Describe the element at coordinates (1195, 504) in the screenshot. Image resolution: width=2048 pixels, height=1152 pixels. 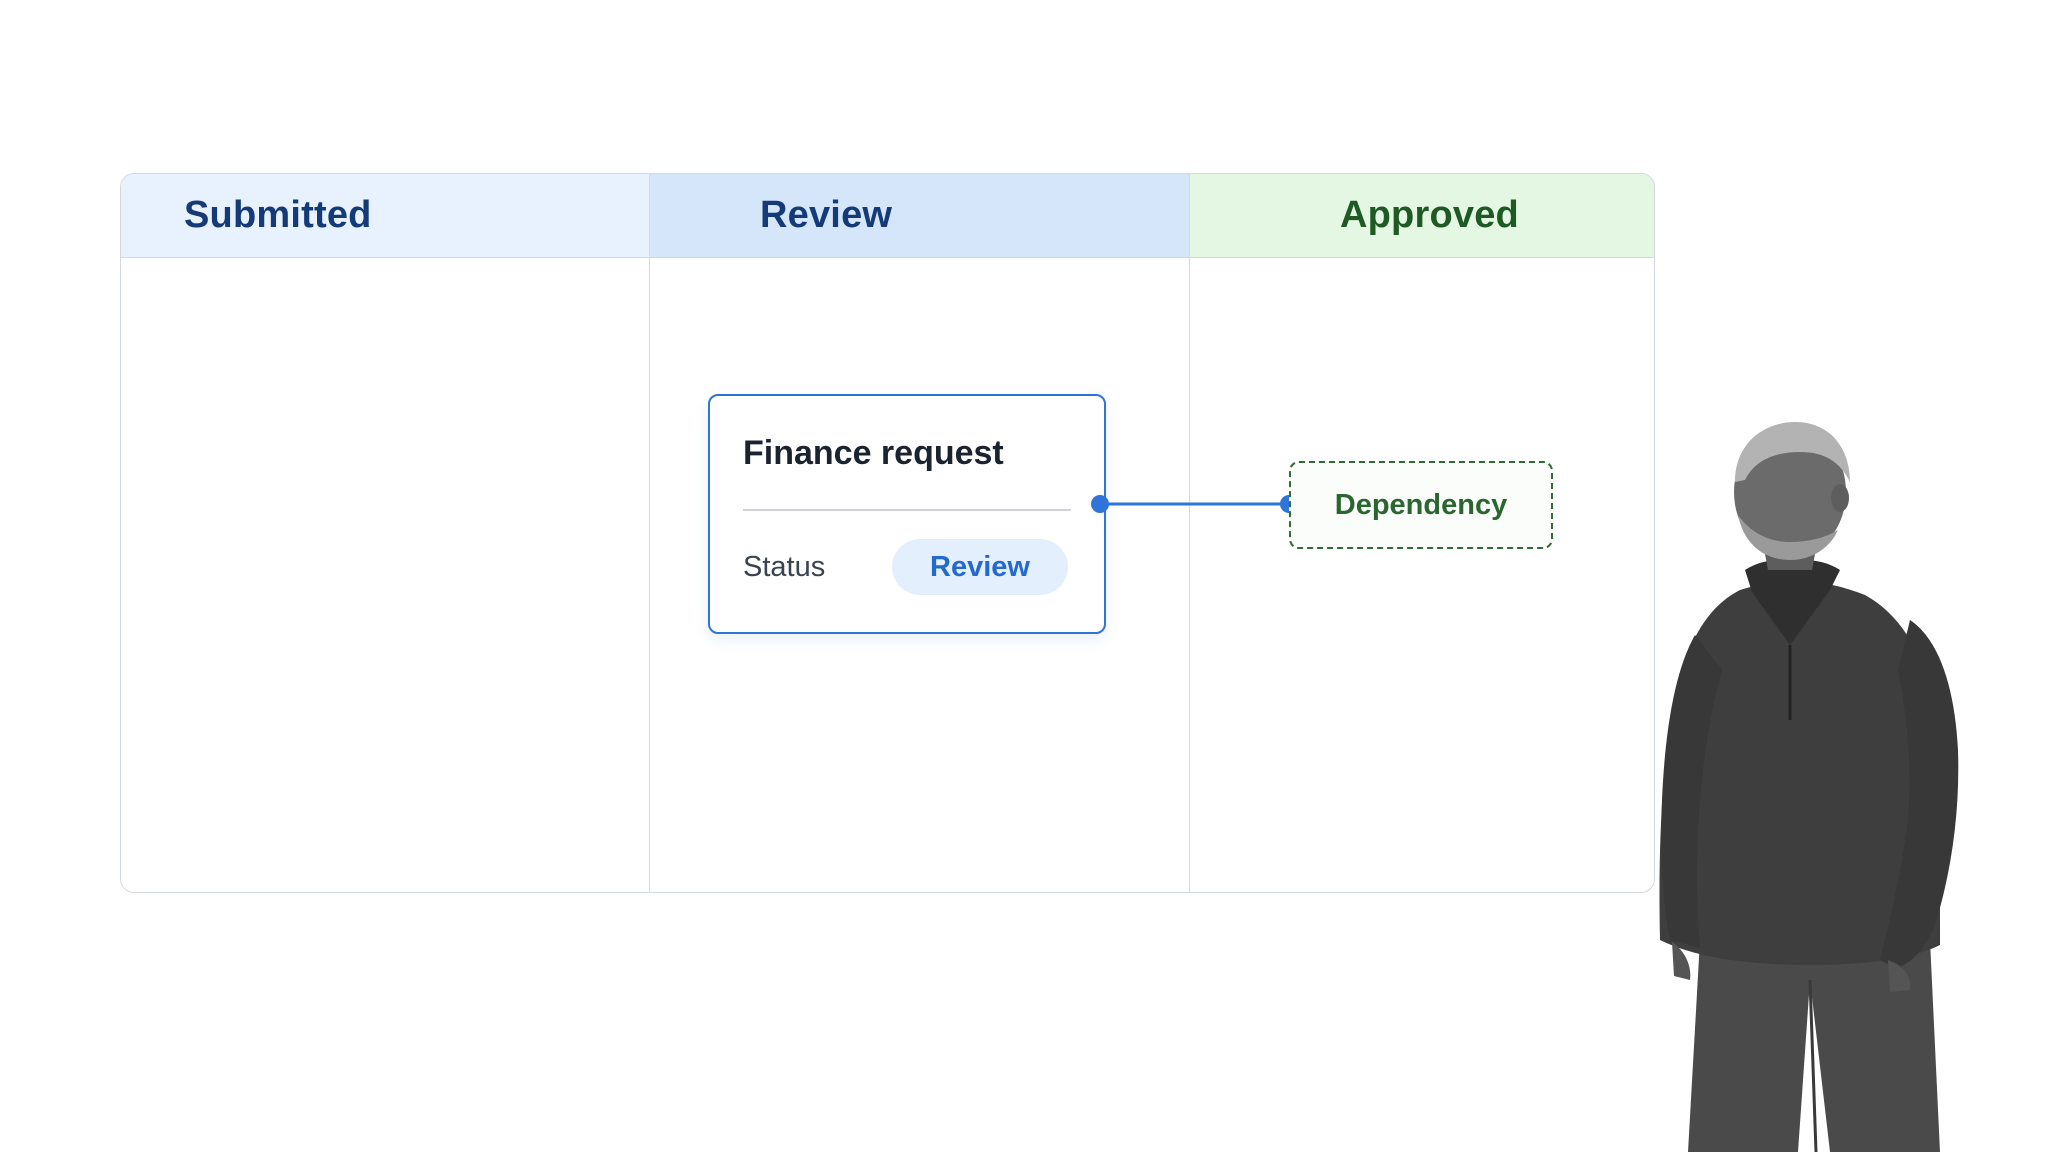
I see `dependency-connector` at that location.